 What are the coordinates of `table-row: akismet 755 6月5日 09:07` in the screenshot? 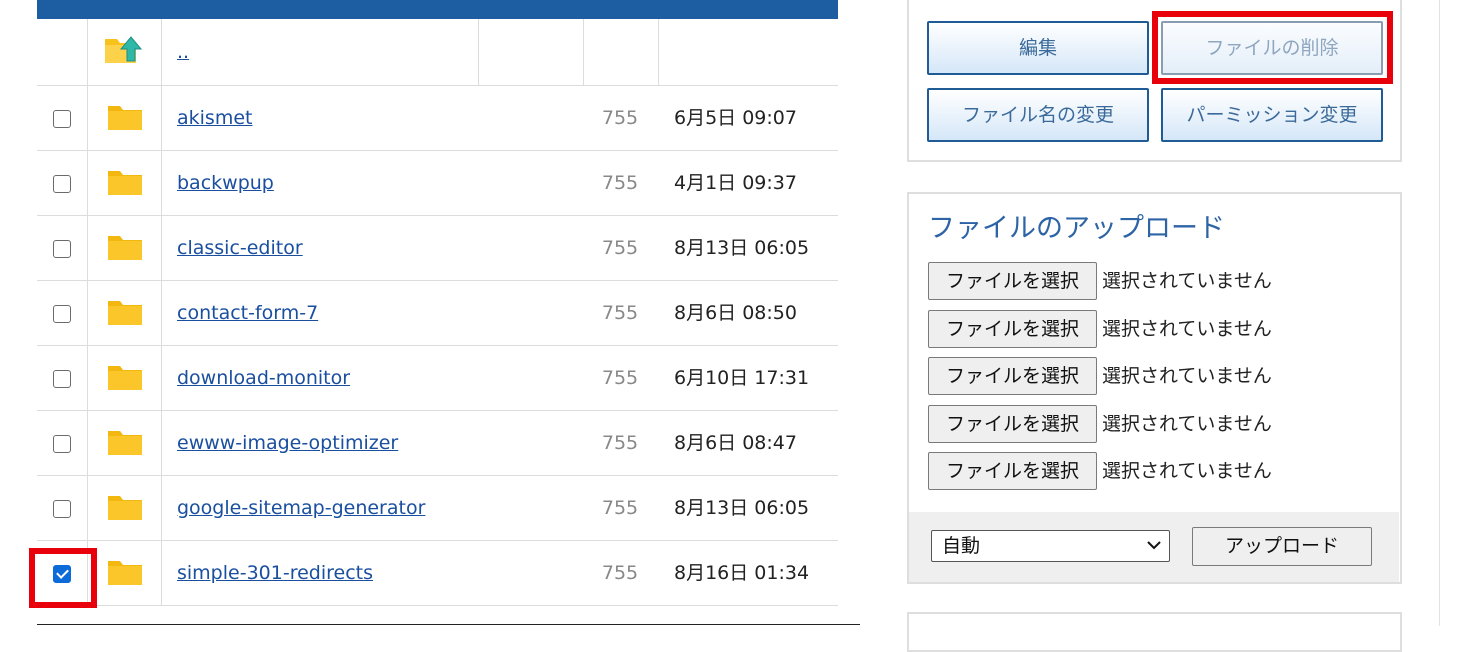 It's located at (437, 118).